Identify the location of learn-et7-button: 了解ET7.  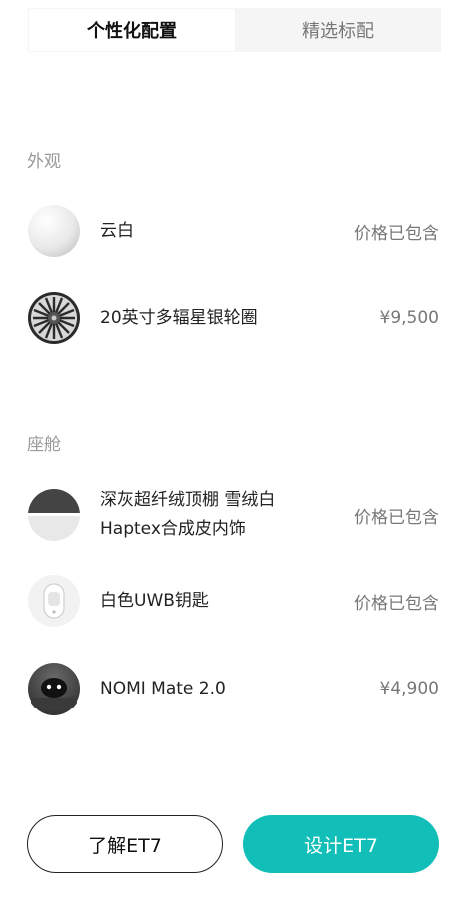
(125, 844).